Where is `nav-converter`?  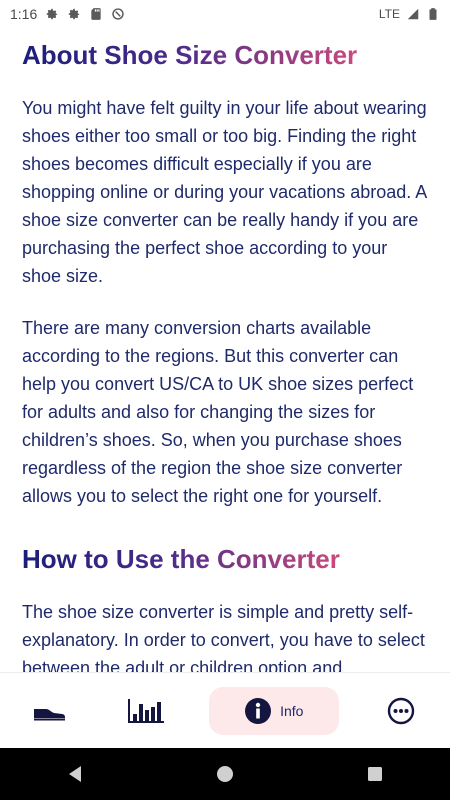 nav-converter is located at coordinates (49, 711).